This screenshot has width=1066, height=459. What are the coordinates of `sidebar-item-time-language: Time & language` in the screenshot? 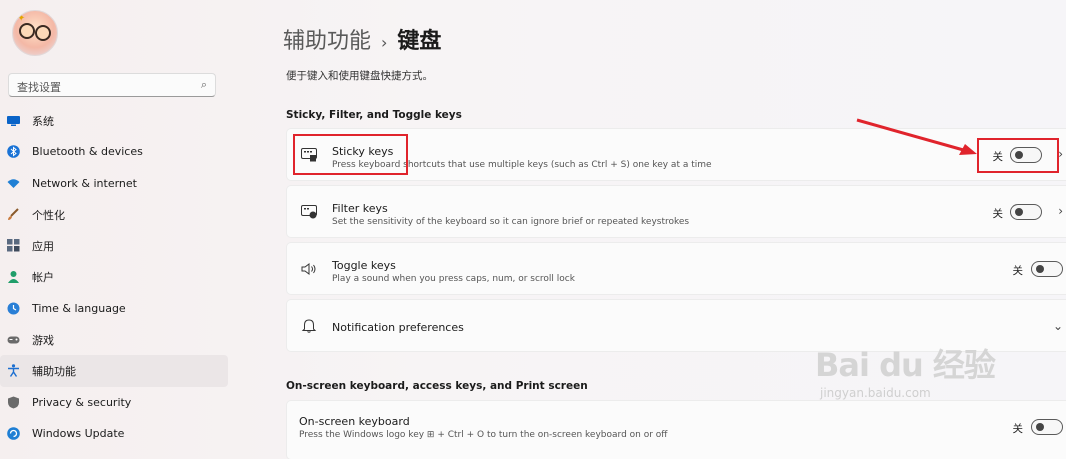 It's located at (114, 308).